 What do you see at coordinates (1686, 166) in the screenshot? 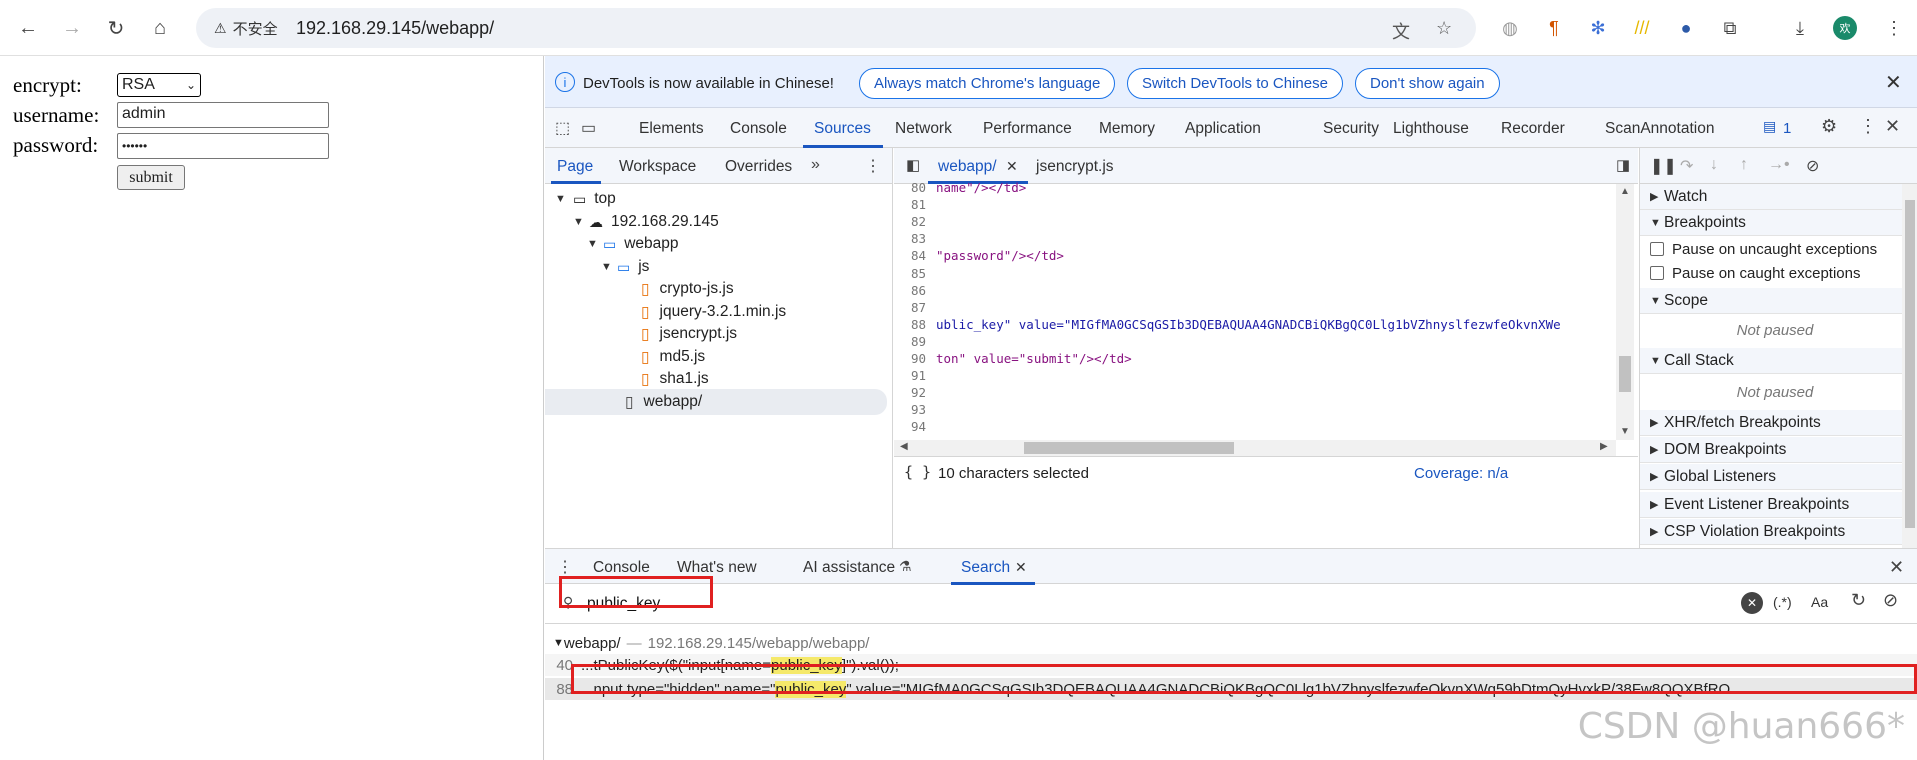
I see `step-over-icon: ↷` at bounding box center [1686, 166].